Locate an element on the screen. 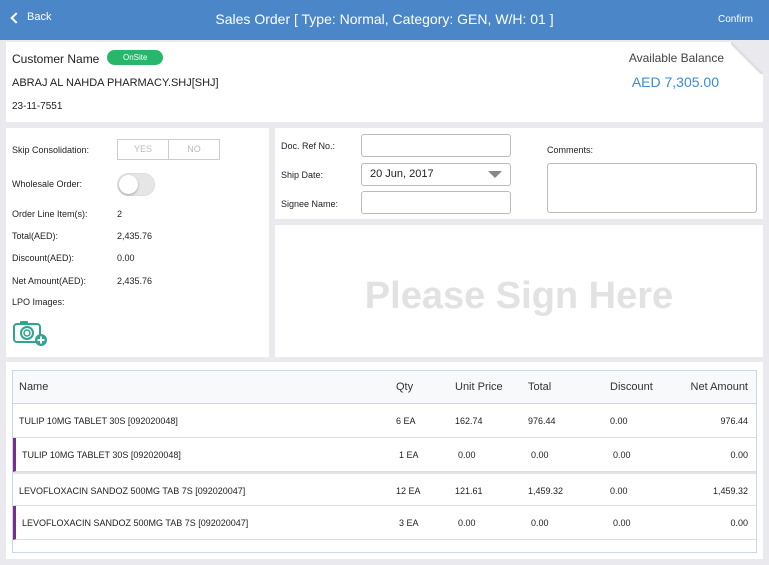 The image size is (769, 565). skip-no-option: NO is located at coordinates (193, 149).